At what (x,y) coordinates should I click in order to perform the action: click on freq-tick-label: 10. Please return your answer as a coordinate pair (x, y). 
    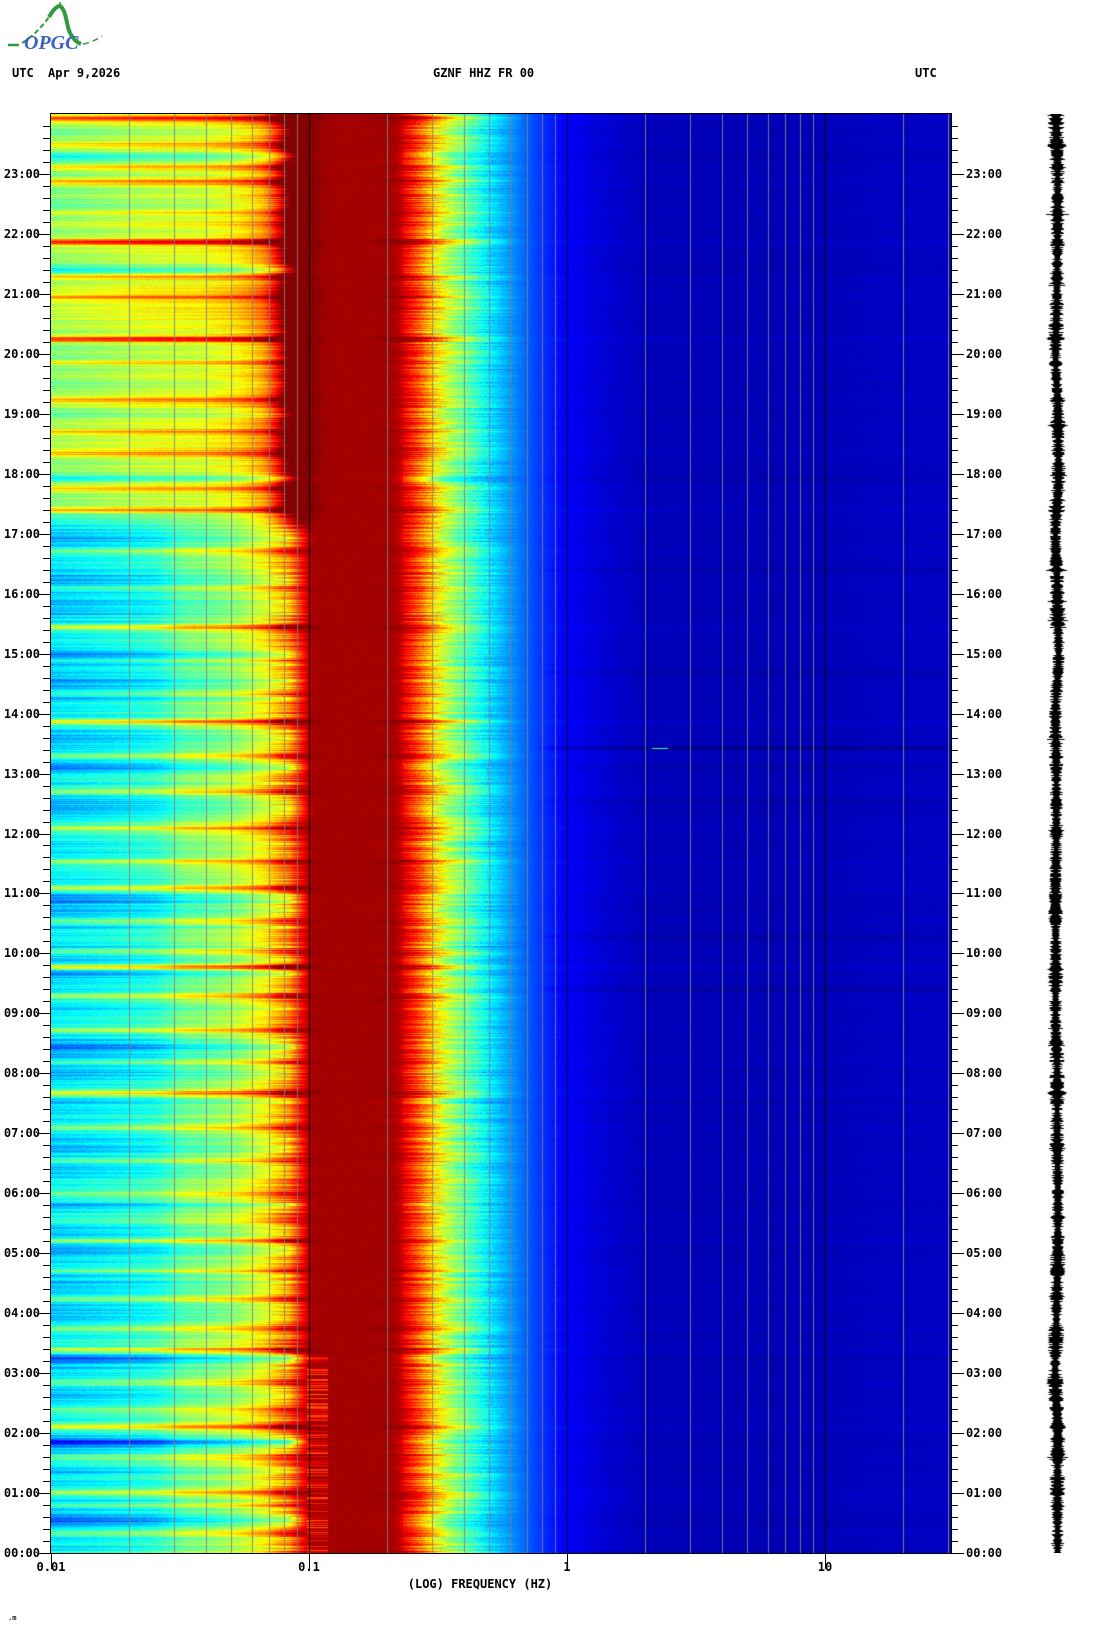
    Looking at the image, I should click on (825, 1567).